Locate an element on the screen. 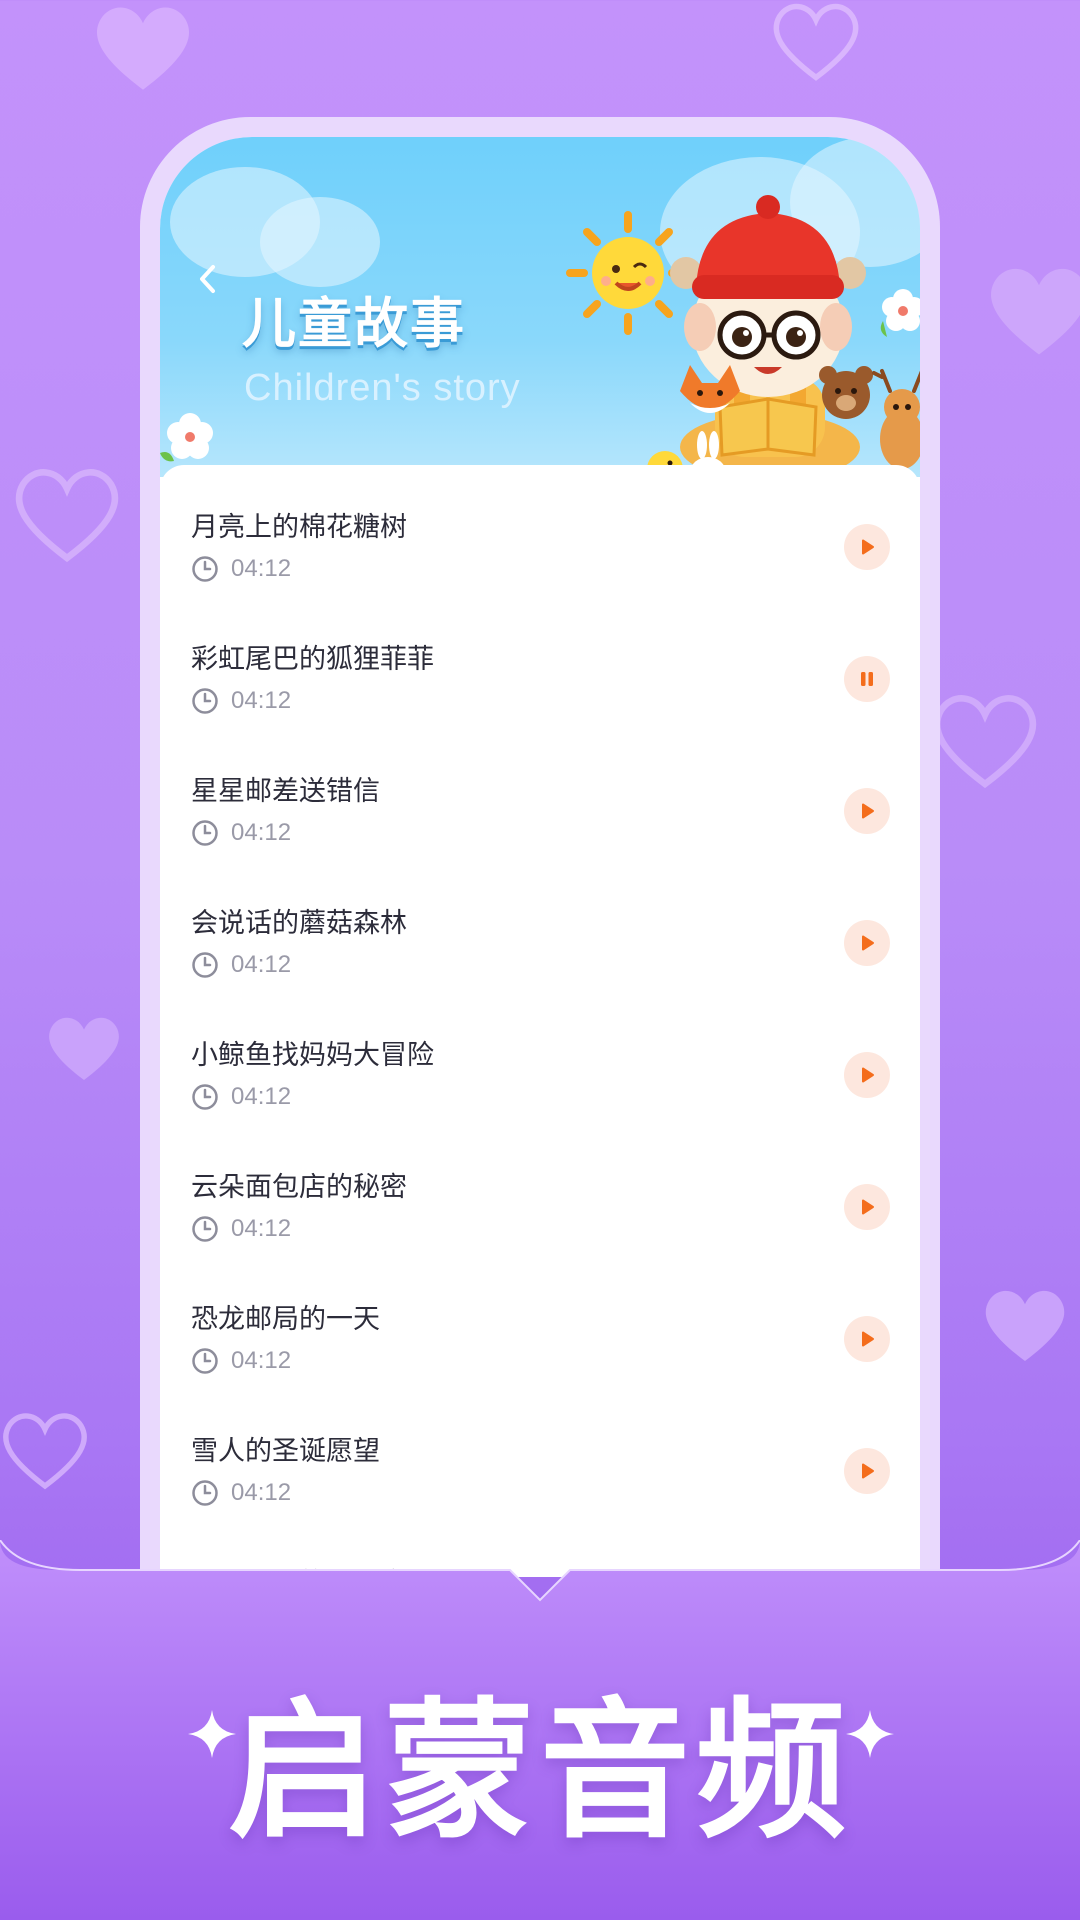  chevron-left-icon is located at coordinates (207, 279).